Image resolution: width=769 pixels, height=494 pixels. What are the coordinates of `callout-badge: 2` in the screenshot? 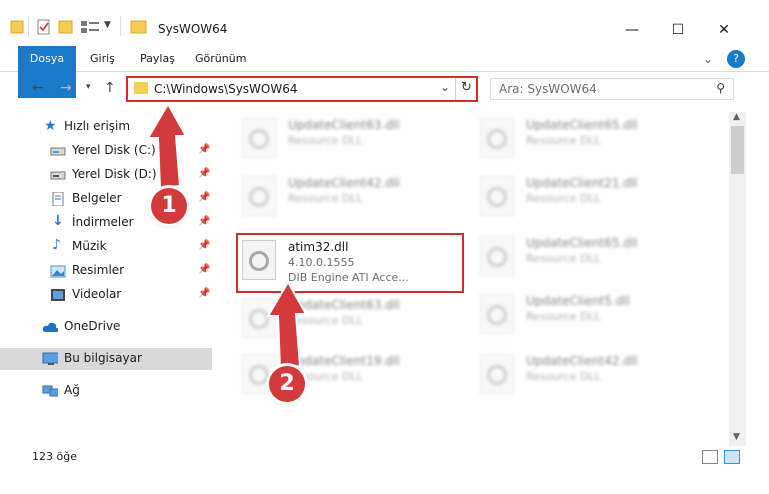 It's located at (287, 384).